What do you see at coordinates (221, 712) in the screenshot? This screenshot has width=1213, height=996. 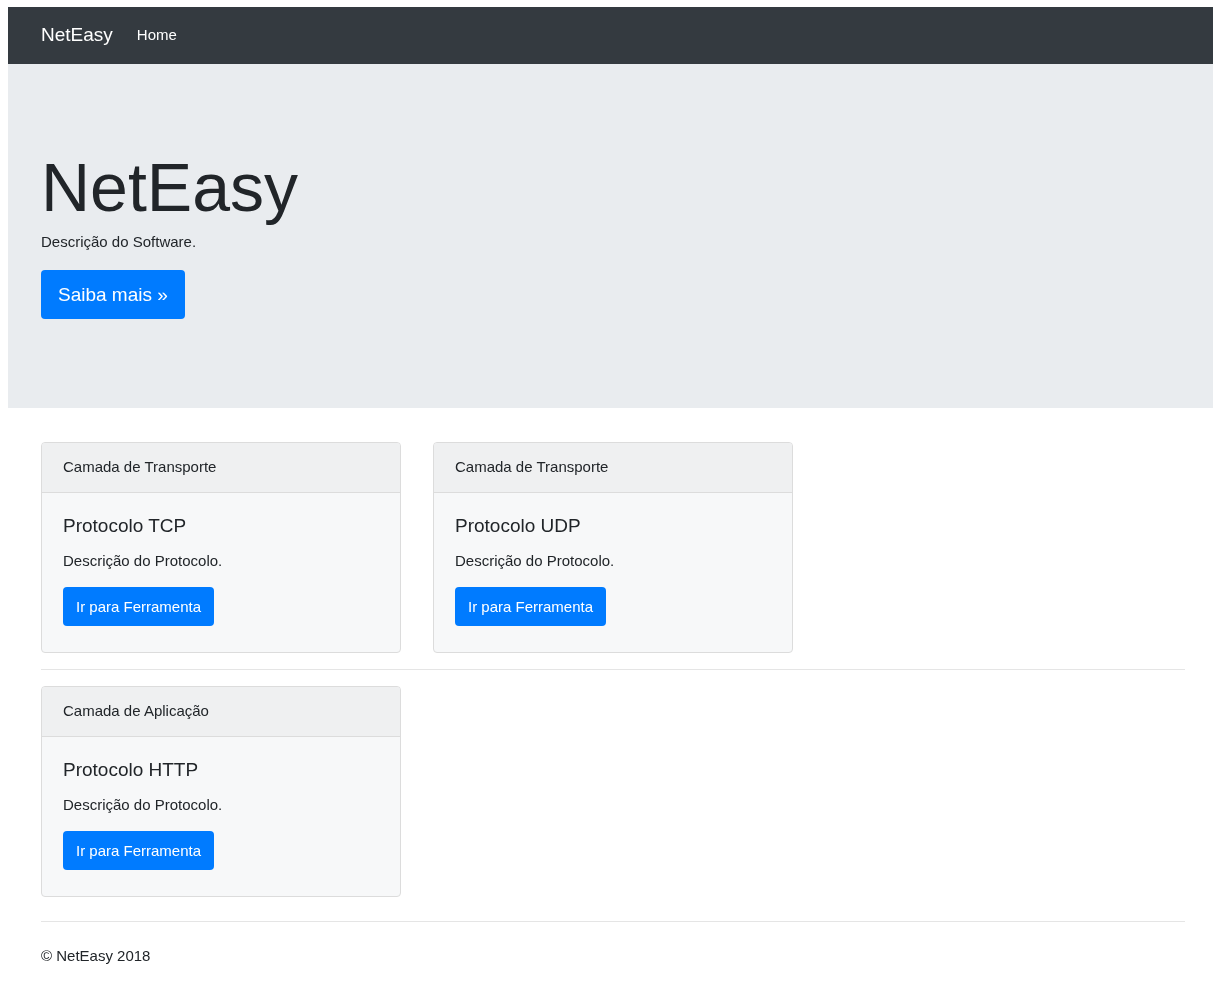 I see `card-header: Camada de Aplicação` at bounding box center [221, 712].